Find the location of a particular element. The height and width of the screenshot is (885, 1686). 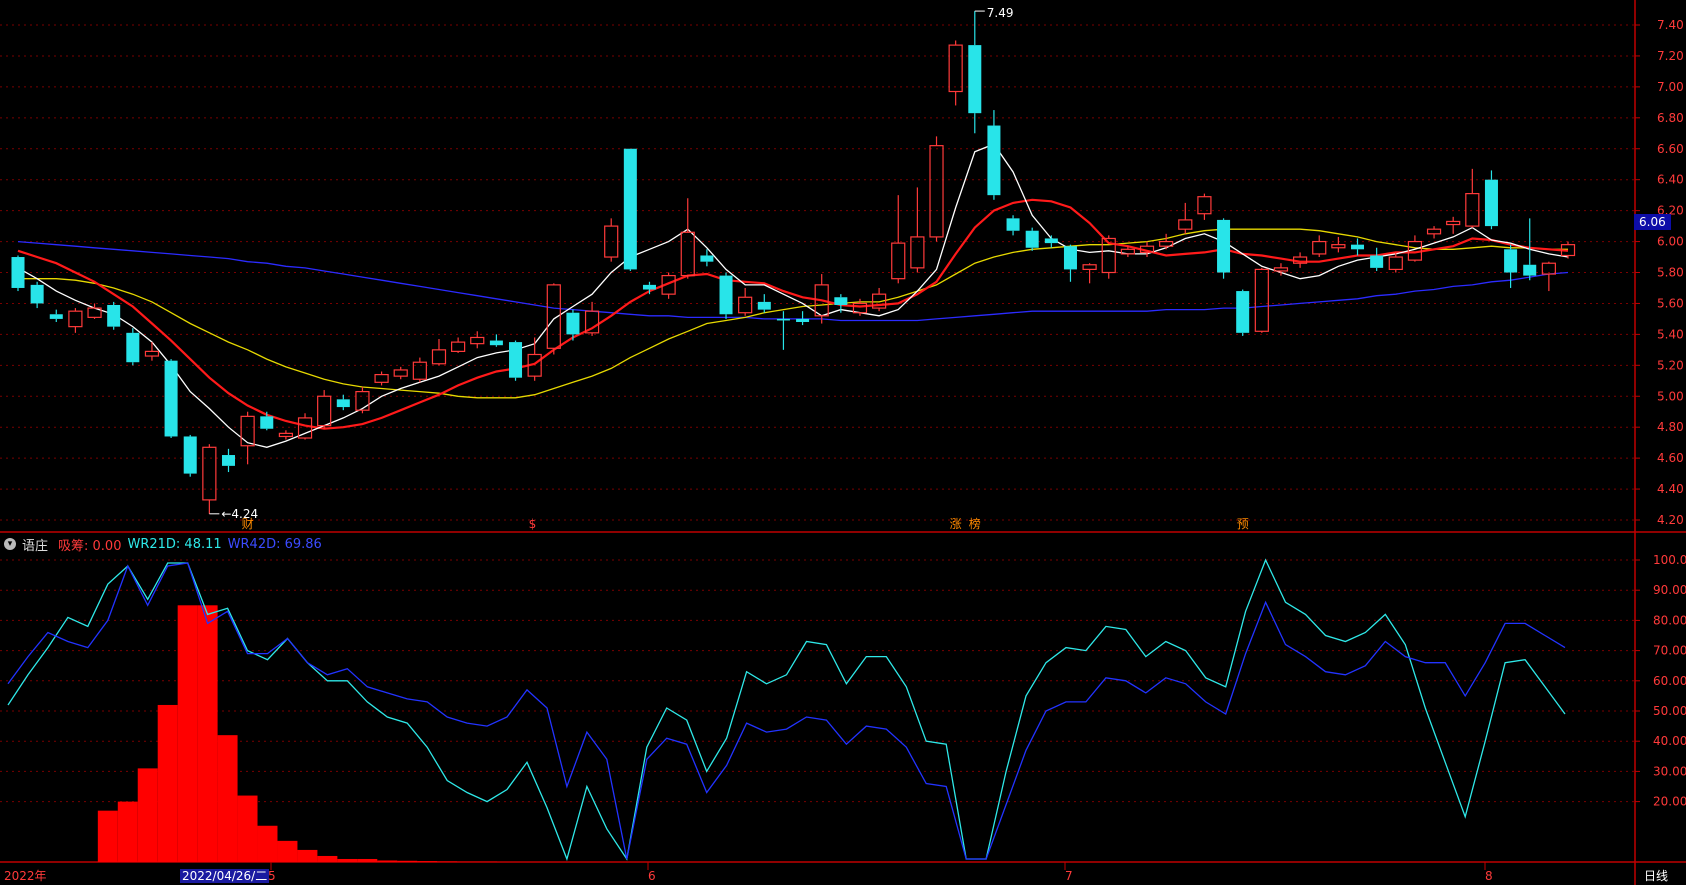

price-tick-label: 4.60 is located at coordinates (1670, 458).